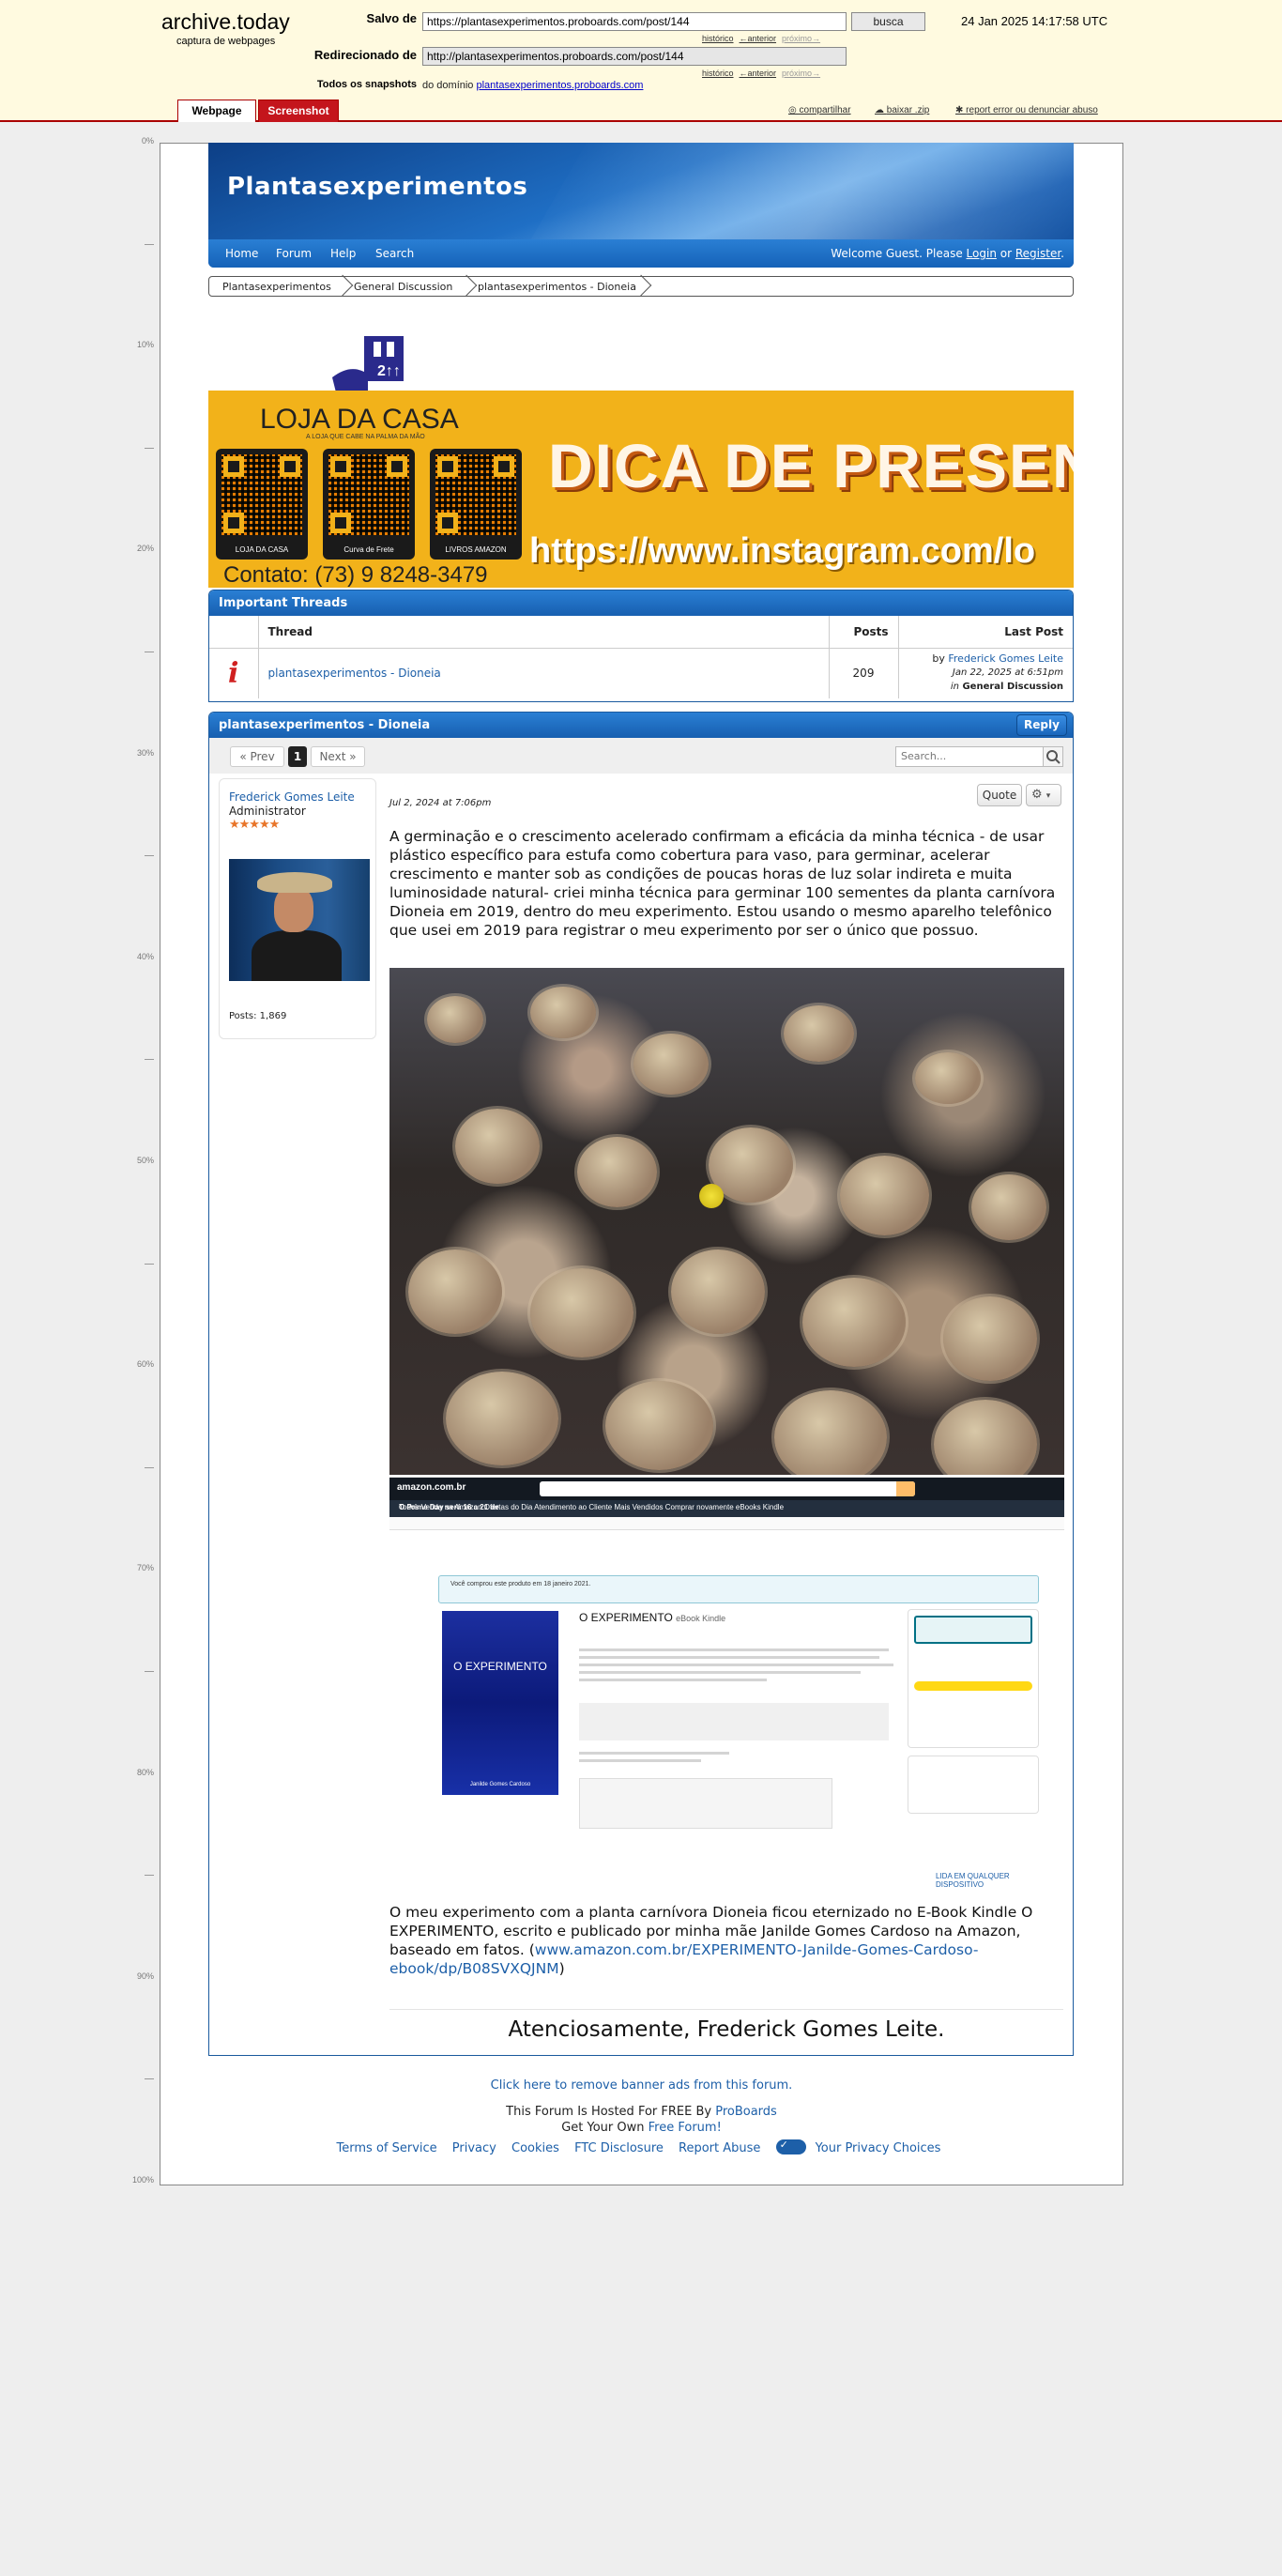 Image resolution: width=1282 pixels, height=2576 pixels. I want to click on column-thread: Thread, so click(544, 632).